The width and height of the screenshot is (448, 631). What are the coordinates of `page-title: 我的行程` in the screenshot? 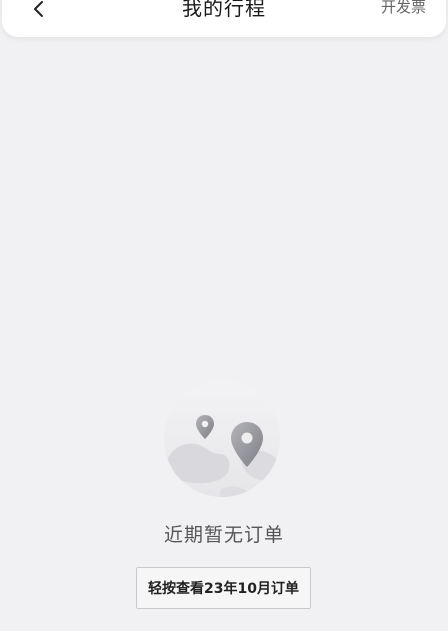 It's located at (224, 10).